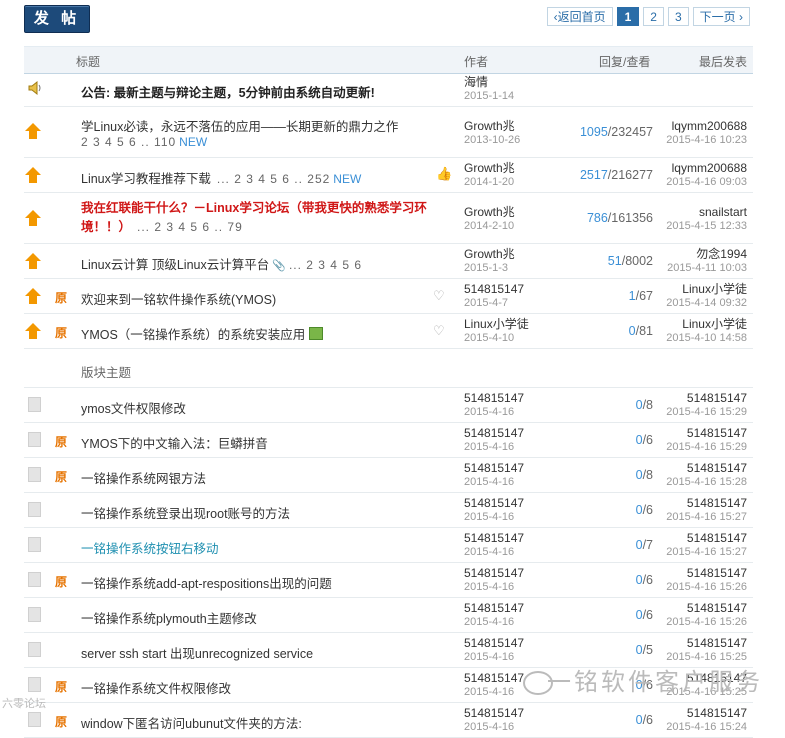 This screenshot has width=785, height=738. Describe the element at coordinates (721, 16) in the screenshot. I see `next-page-button: 下一页` at that location.